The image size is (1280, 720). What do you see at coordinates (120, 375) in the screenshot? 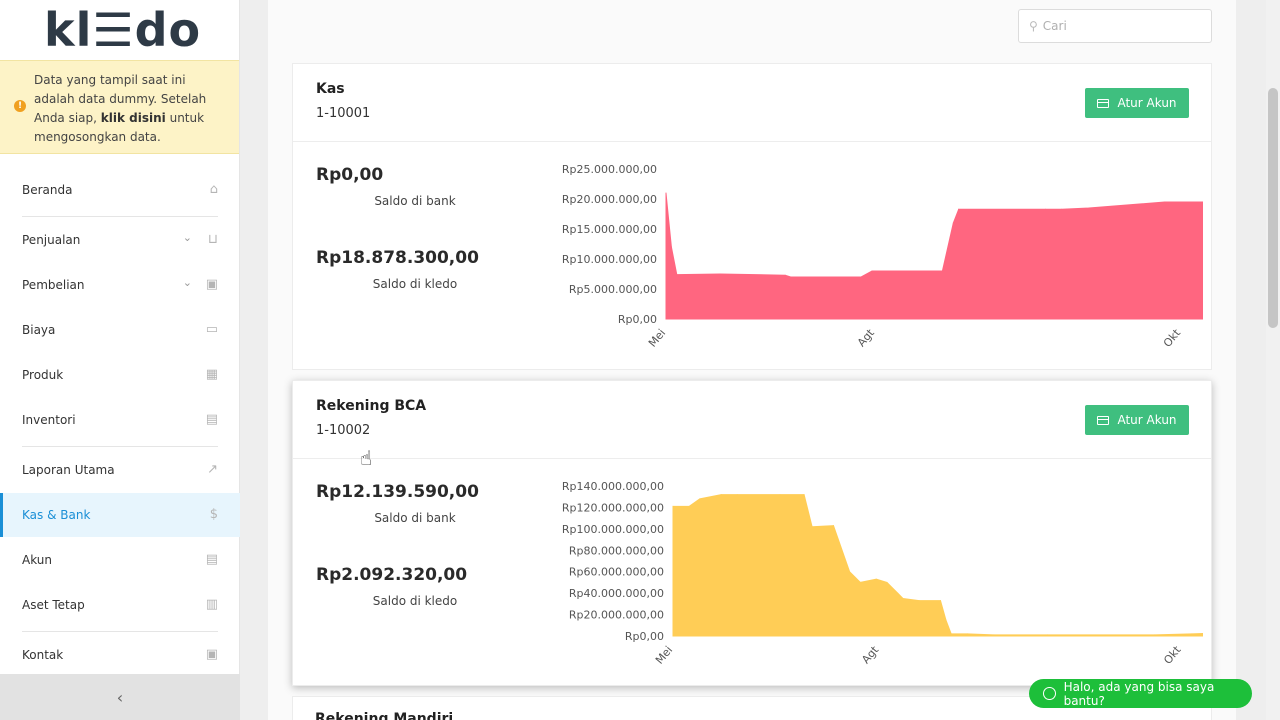
I see `sidebar-item-produk: Produk ▦` at bounding box center [120, 375].